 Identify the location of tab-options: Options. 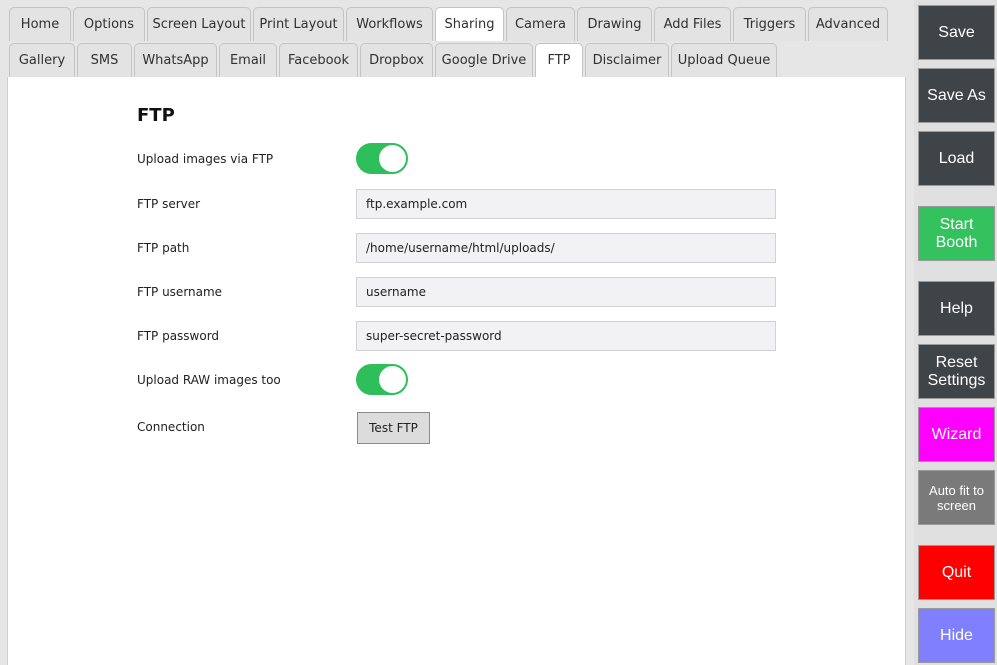
(109, 24).